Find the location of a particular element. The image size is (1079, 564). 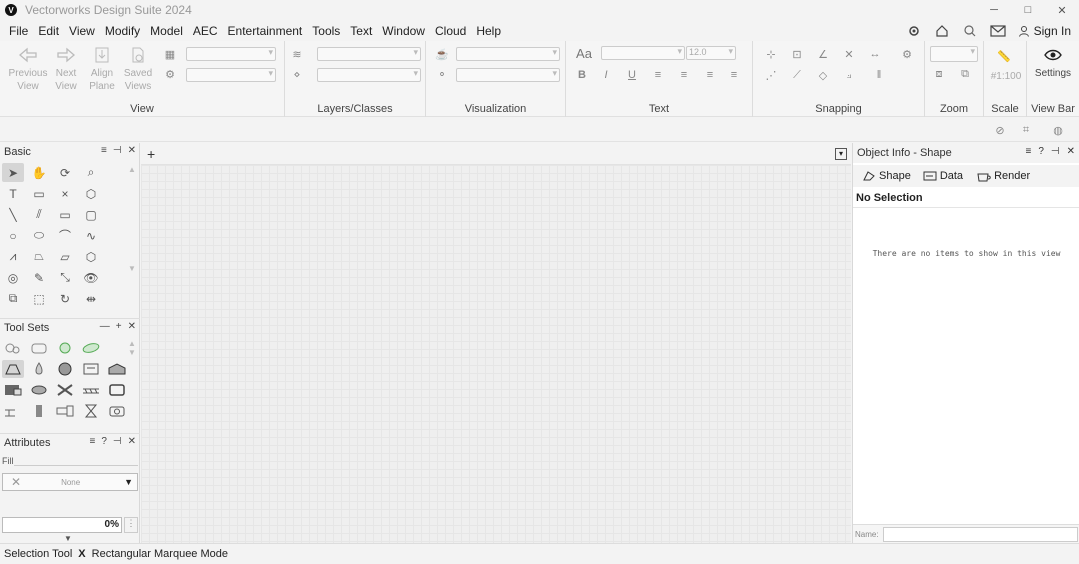

snap-intersection-icon: ✕ is located at coordinates (849, 54).